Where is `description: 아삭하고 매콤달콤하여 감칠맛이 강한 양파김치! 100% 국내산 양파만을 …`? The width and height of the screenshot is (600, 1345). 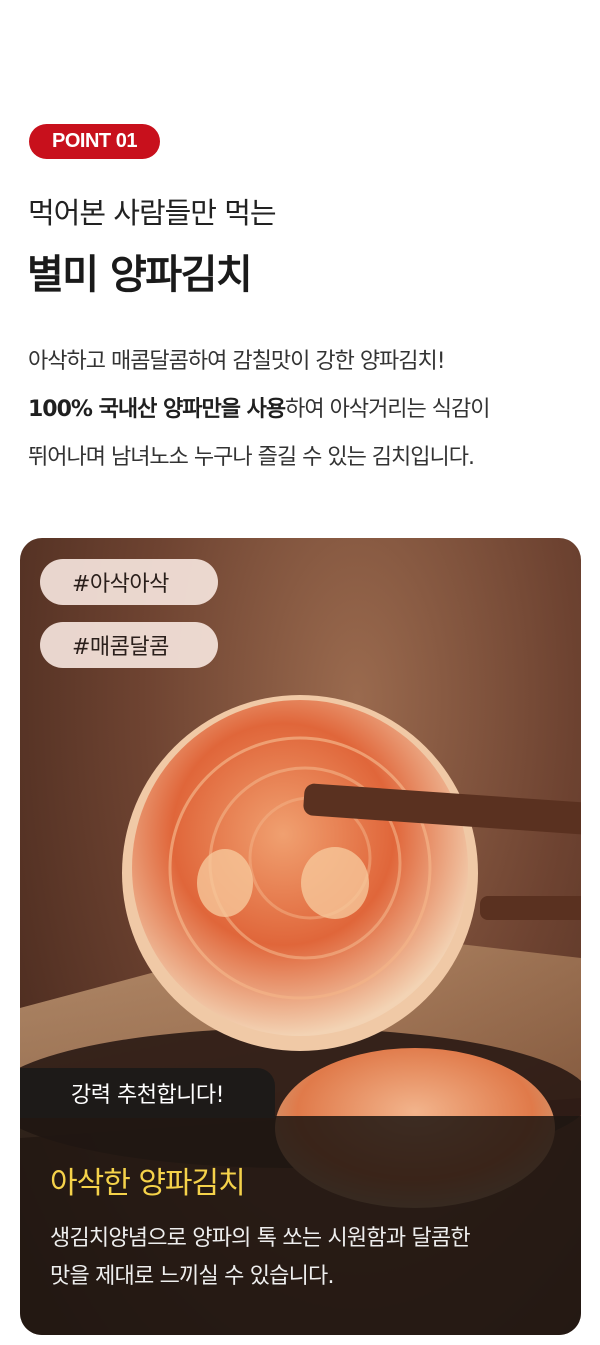 description: 아삭하고 매콤달콤하여 감칠맛이 강한 양파김치! 100% 국내산 양파만을 … is located at coordinates (308, 410).